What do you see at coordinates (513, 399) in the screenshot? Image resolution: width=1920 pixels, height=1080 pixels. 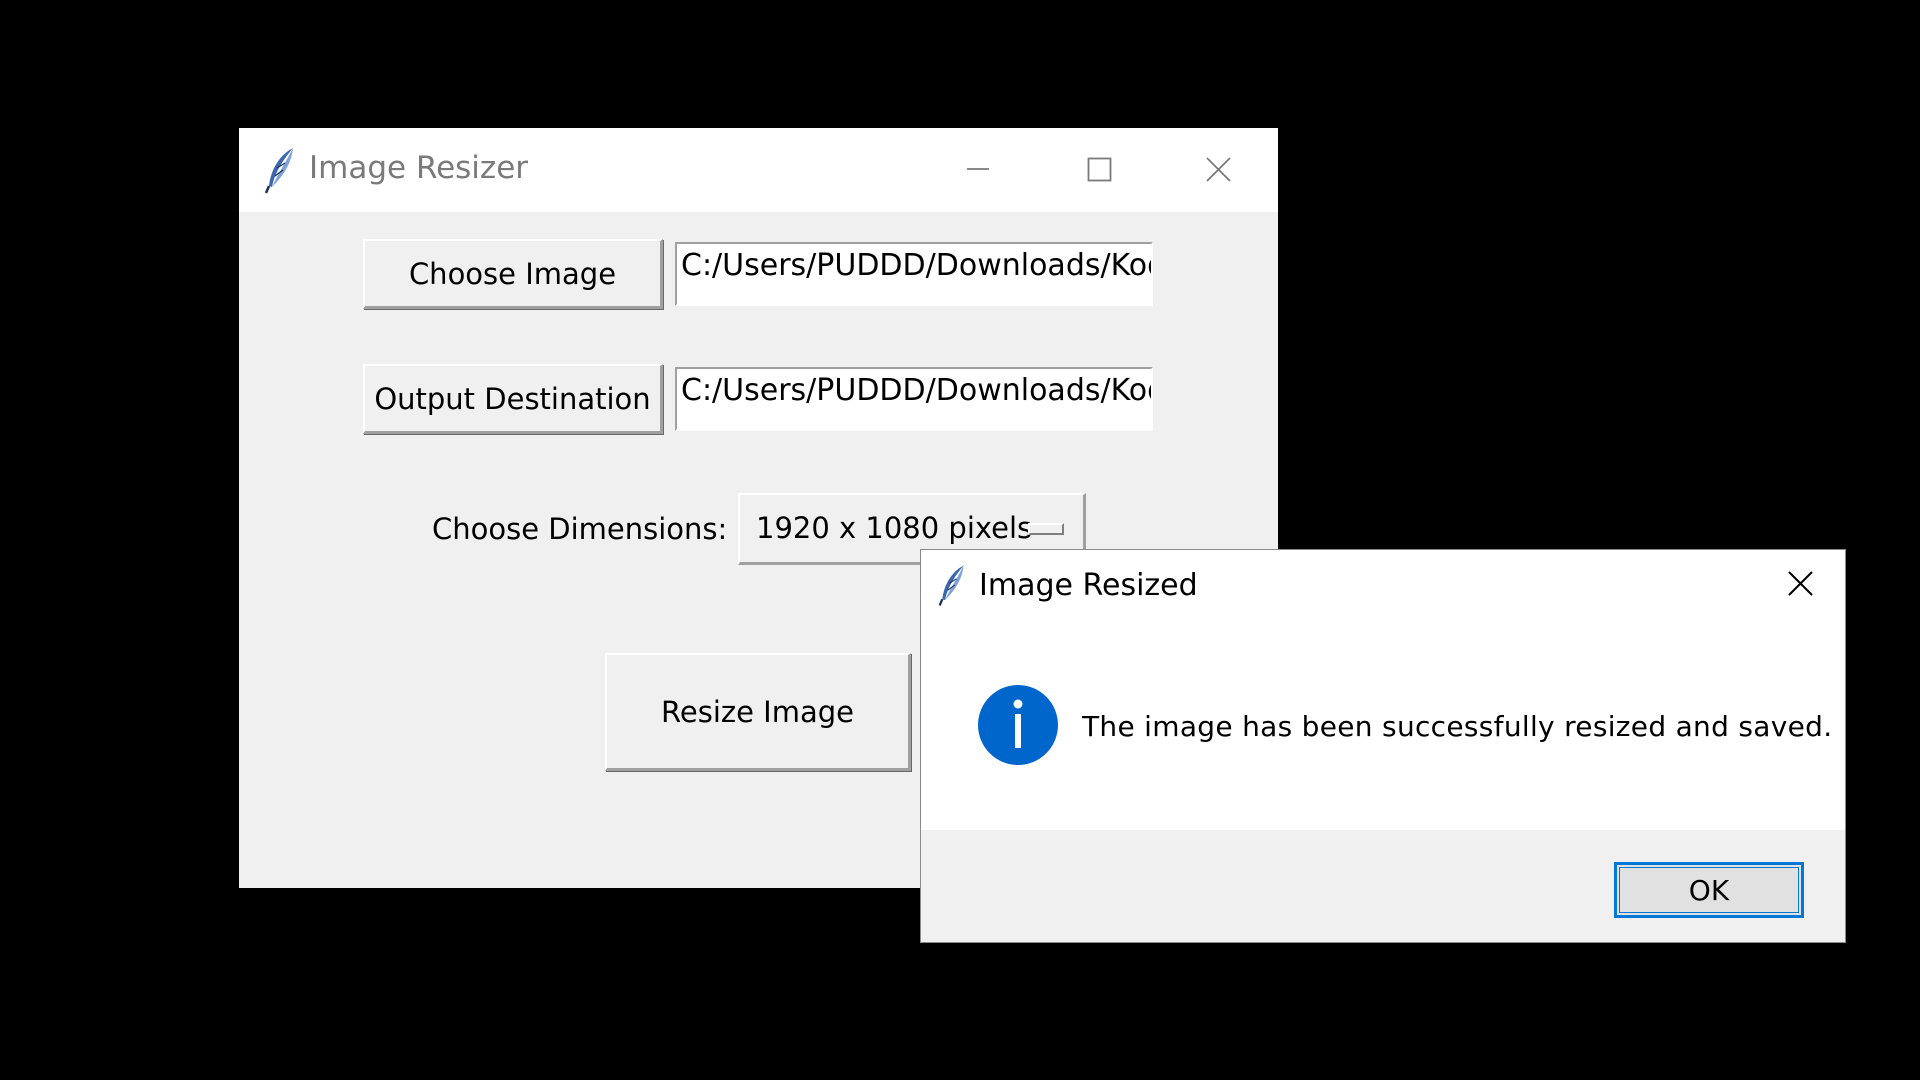 I see `output-destination-button: Output Destination` at bounding box center [513, 399].